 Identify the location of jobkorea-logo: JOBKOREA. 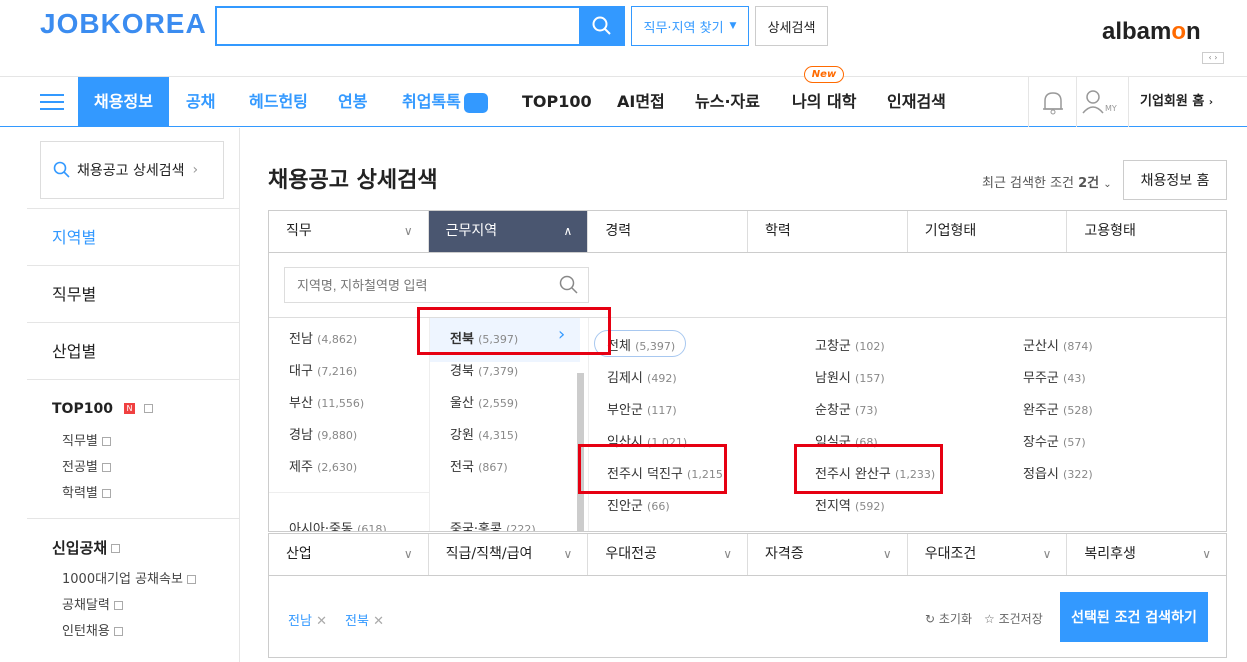
(123, 24).